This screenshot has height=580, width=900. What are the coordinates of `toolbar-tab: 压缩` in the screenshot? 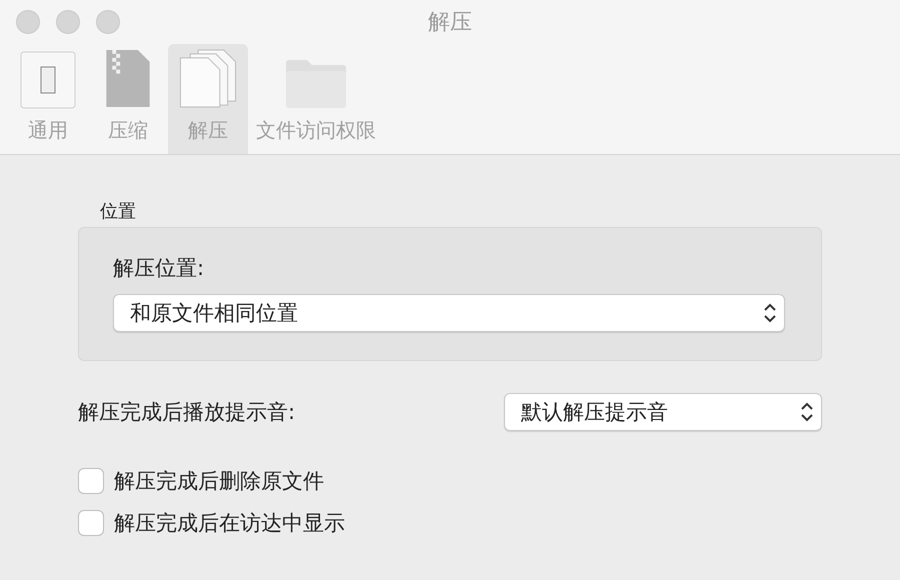 It's located at (128, 99).